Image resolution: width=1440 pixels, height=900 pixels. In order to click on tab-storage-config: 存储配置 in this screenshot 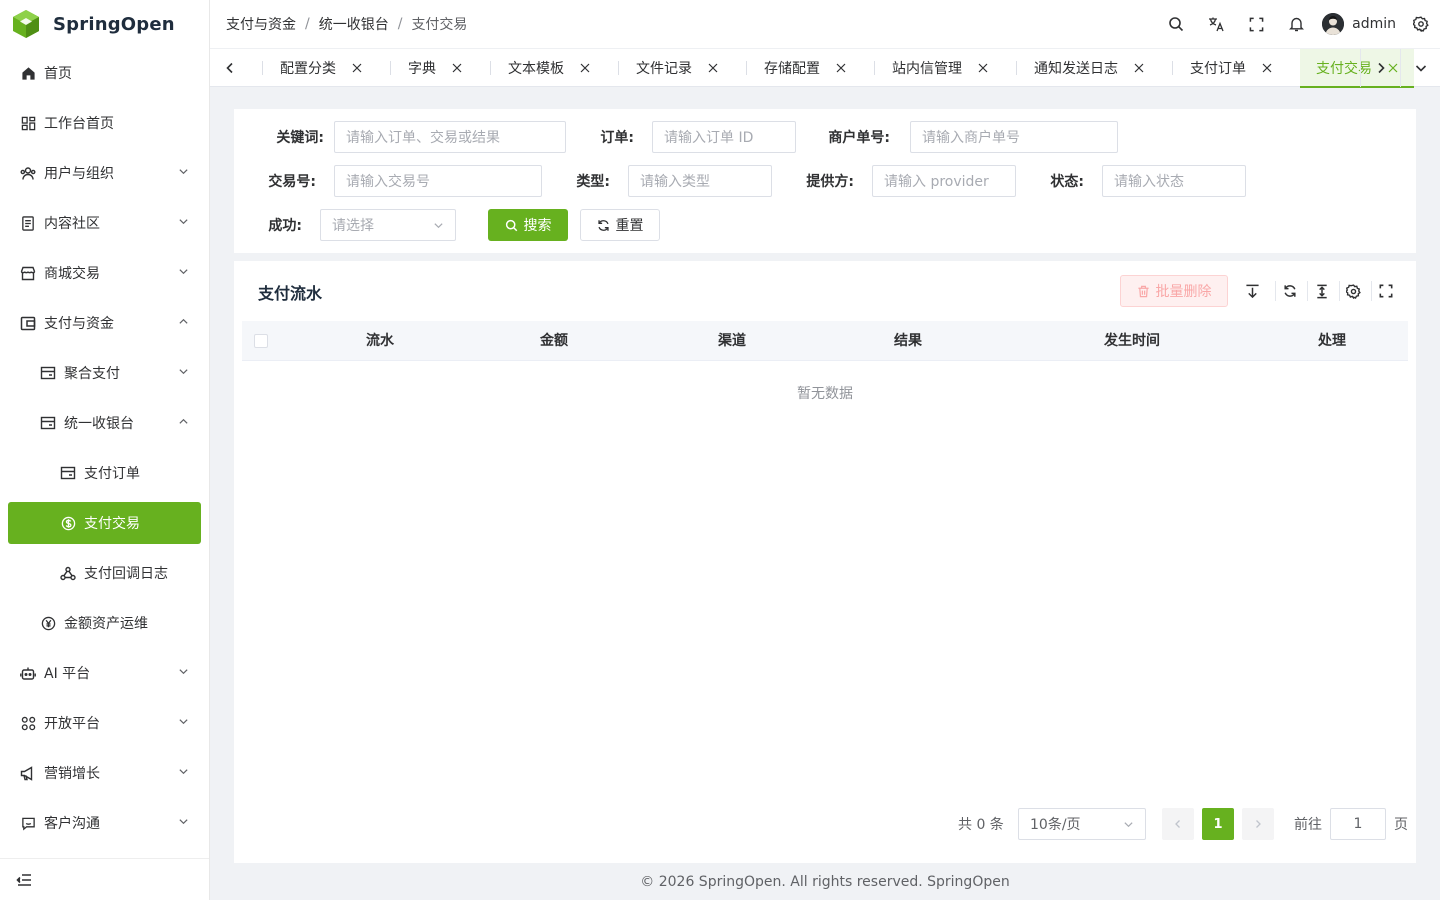, I will do `click(798, 68)`.